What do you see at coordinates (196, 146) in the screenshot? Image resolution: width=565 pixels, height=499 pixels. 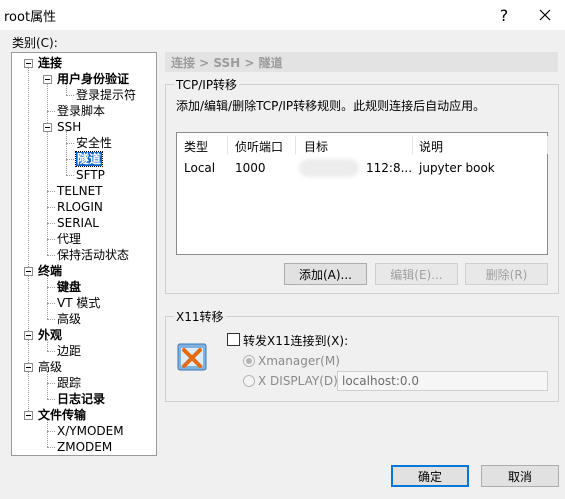 I see `column-type: 类型` at bounding box center [196, 146].